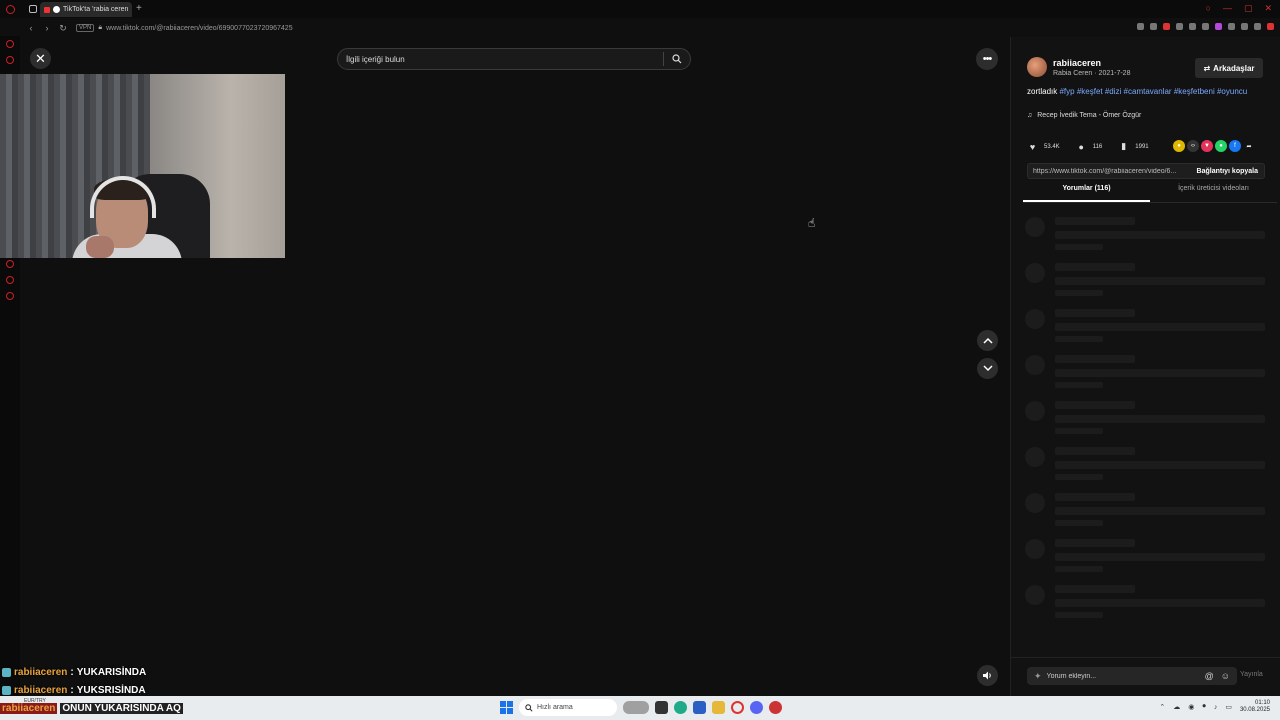  Describe the element at coordinates (677, 59) in the screenshot. I see `search-icon` at that location.